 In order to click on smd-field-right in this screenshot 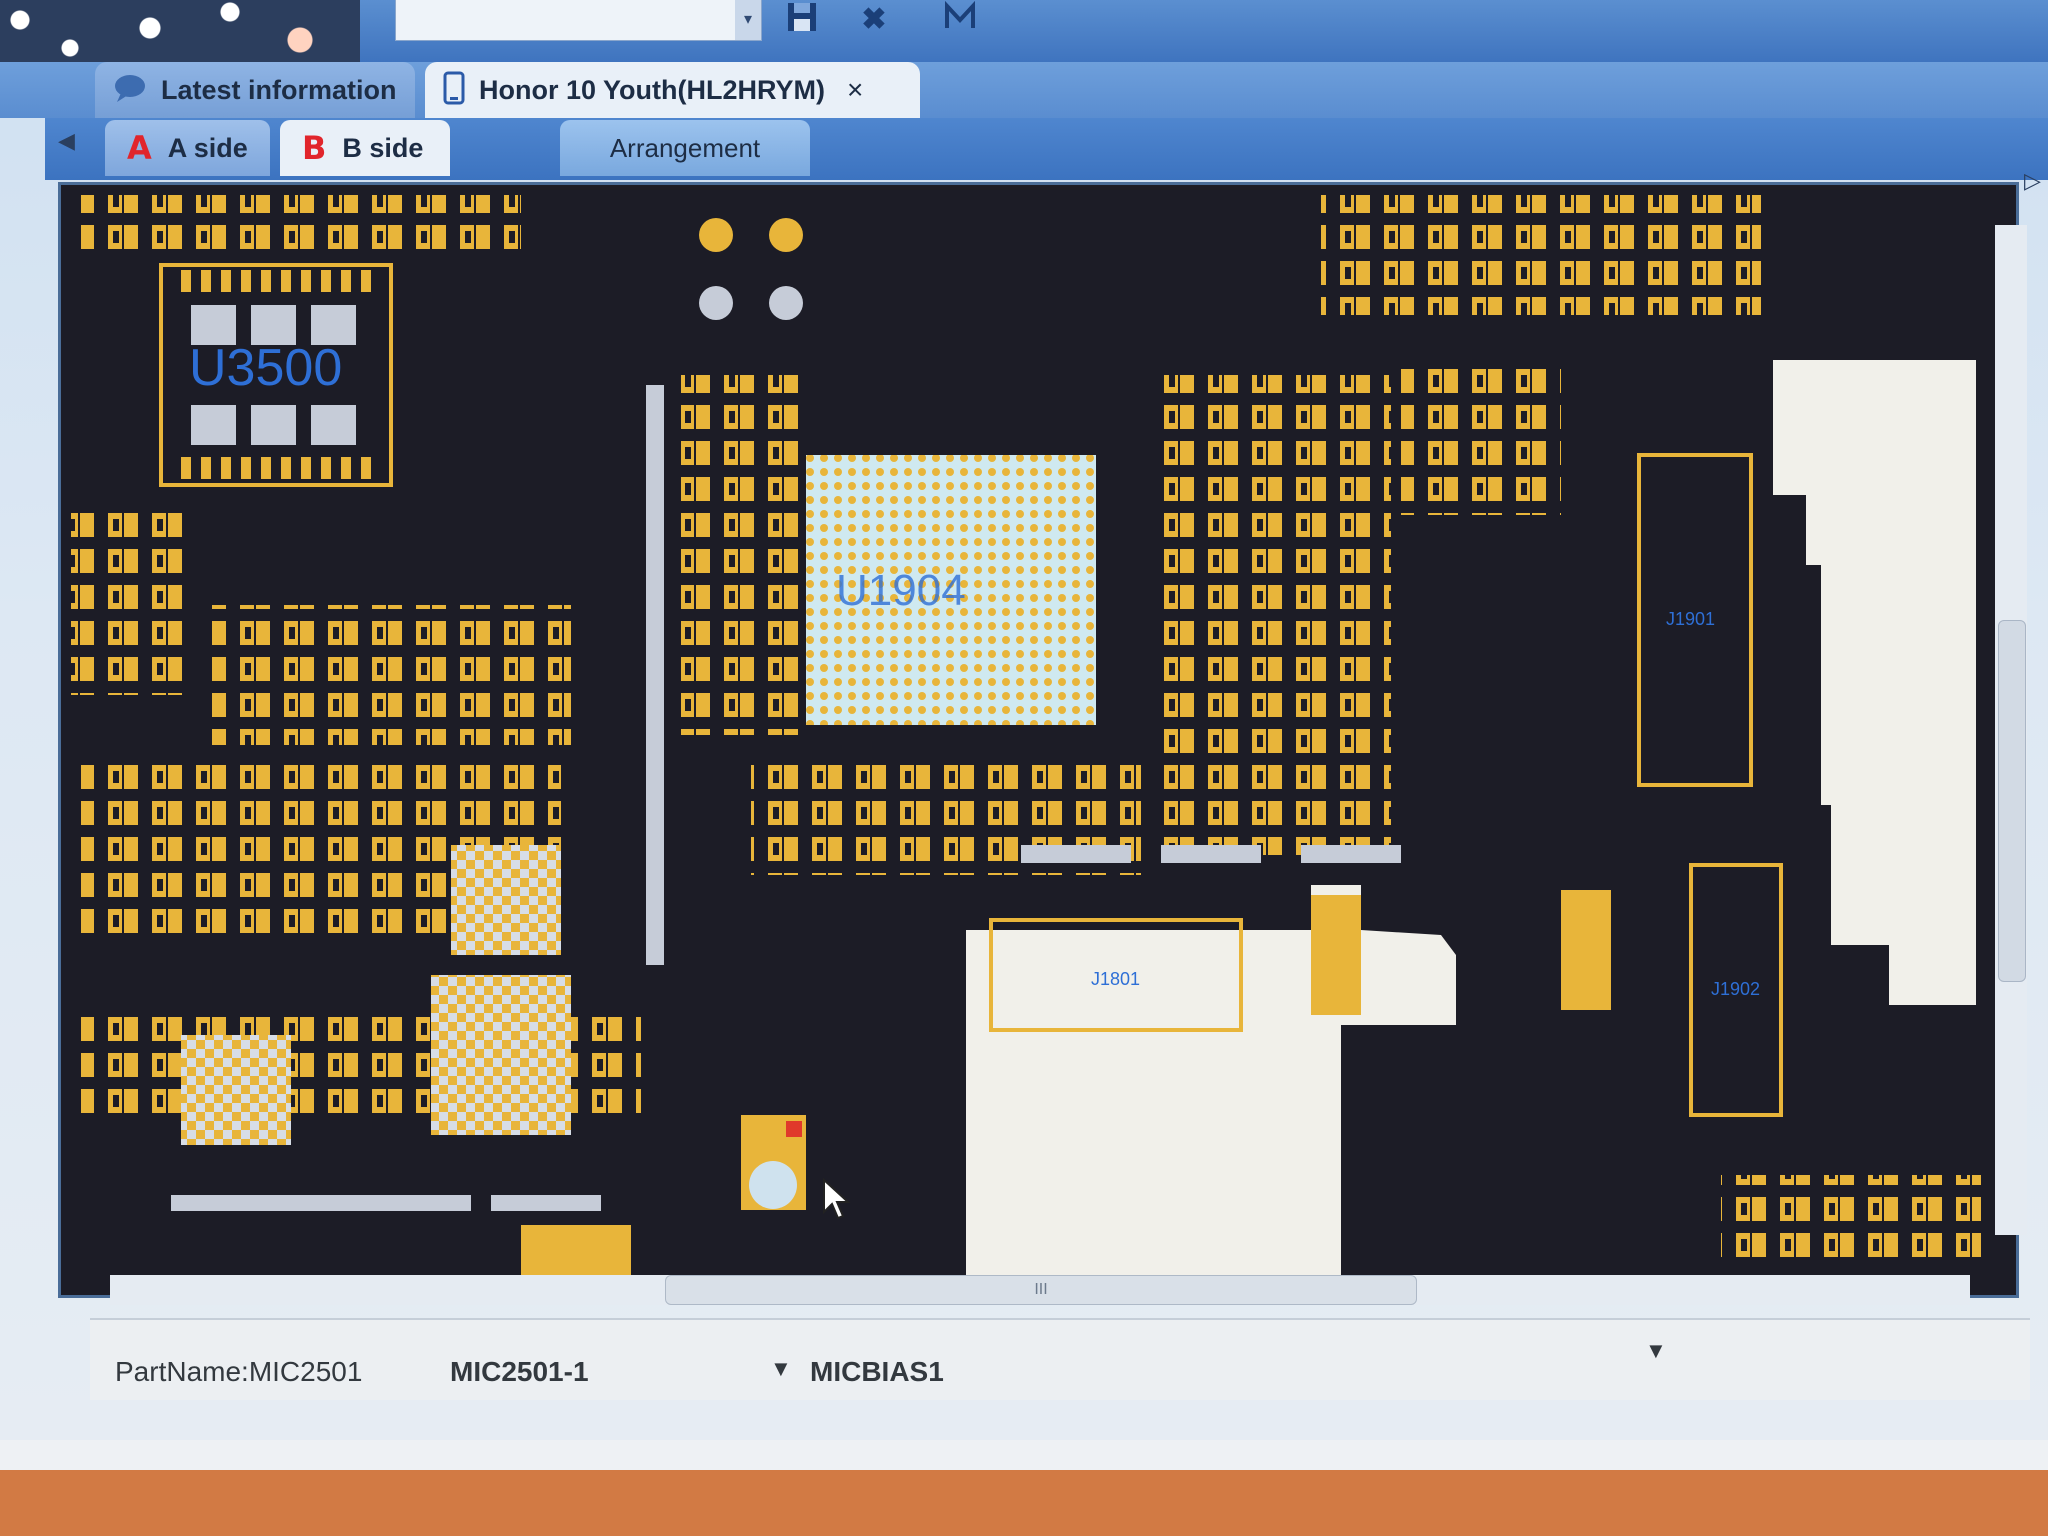, I will do `click(1481, 440)`.